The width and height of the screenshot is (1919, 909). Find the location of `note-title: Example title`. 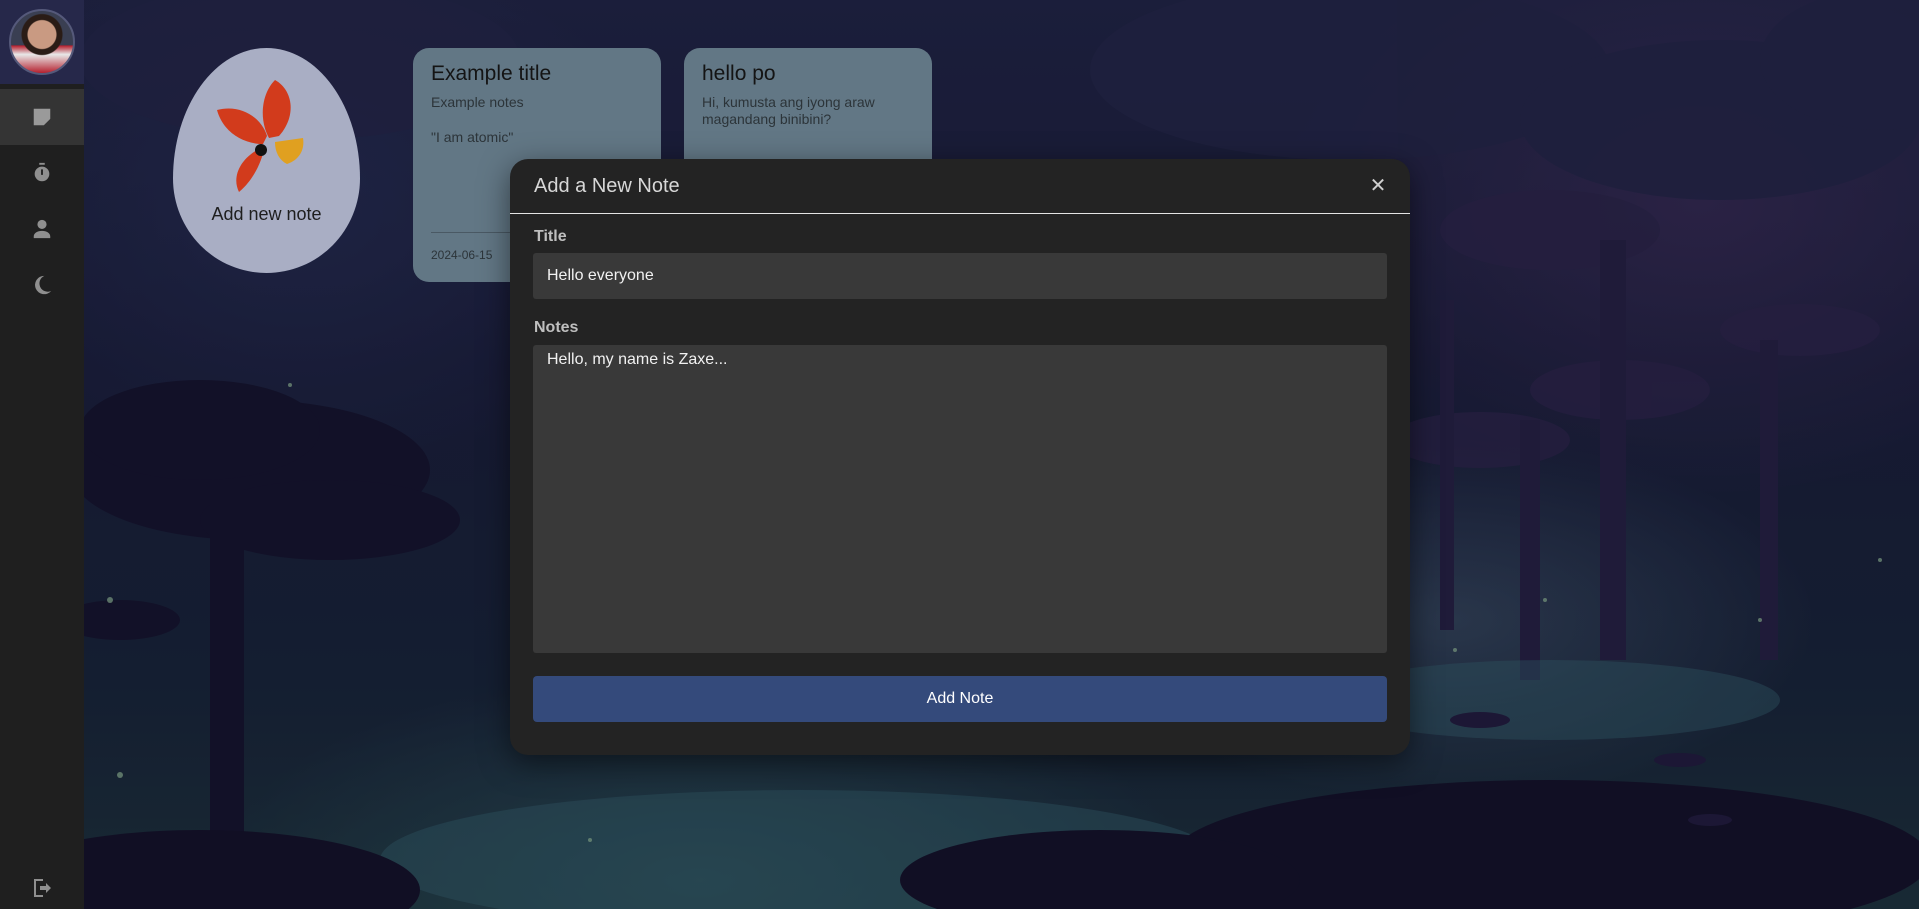

note-title: Example title is located at coordinates (491, 73).